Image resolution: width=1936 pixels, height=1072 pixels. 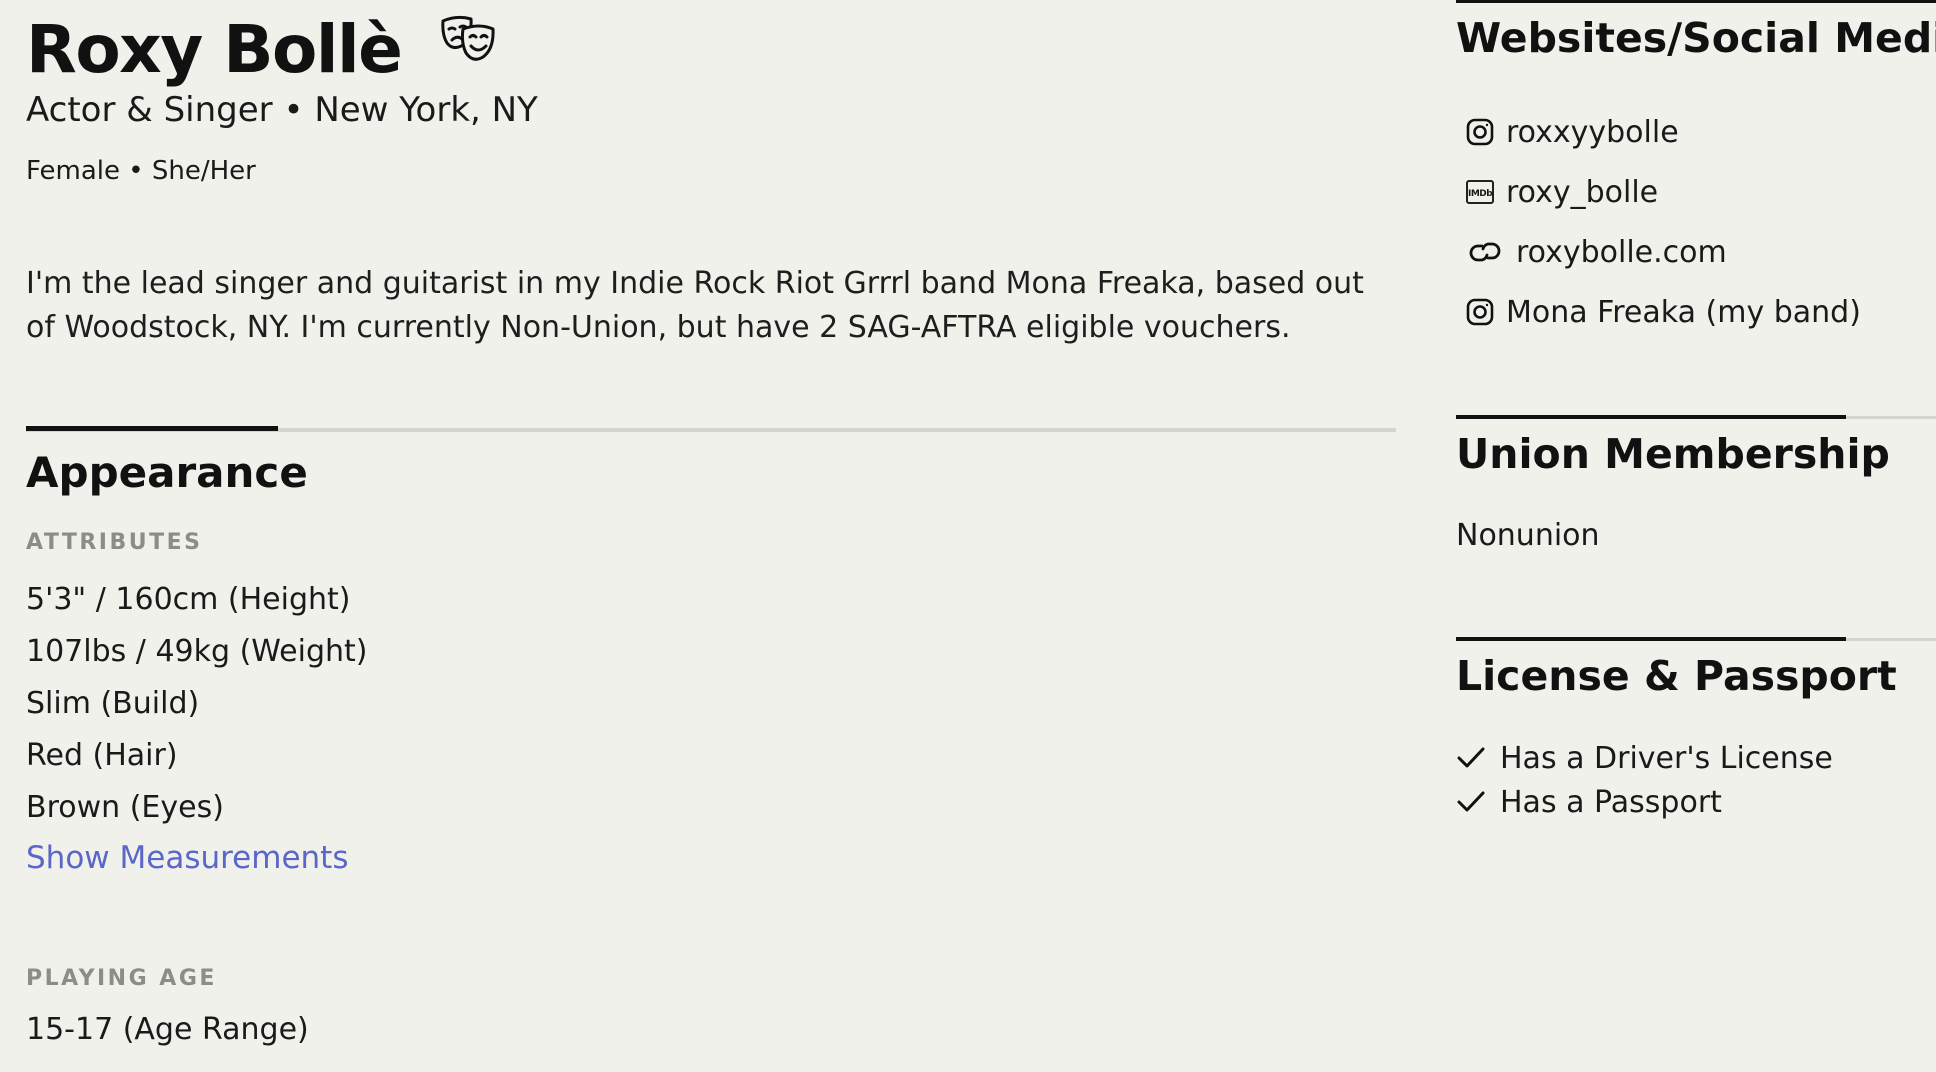 What do you see at coordinates (1582, 192) in the screenshot?
I see `social-link-label: roxy_bolle` at bounding box center [1582, 192].